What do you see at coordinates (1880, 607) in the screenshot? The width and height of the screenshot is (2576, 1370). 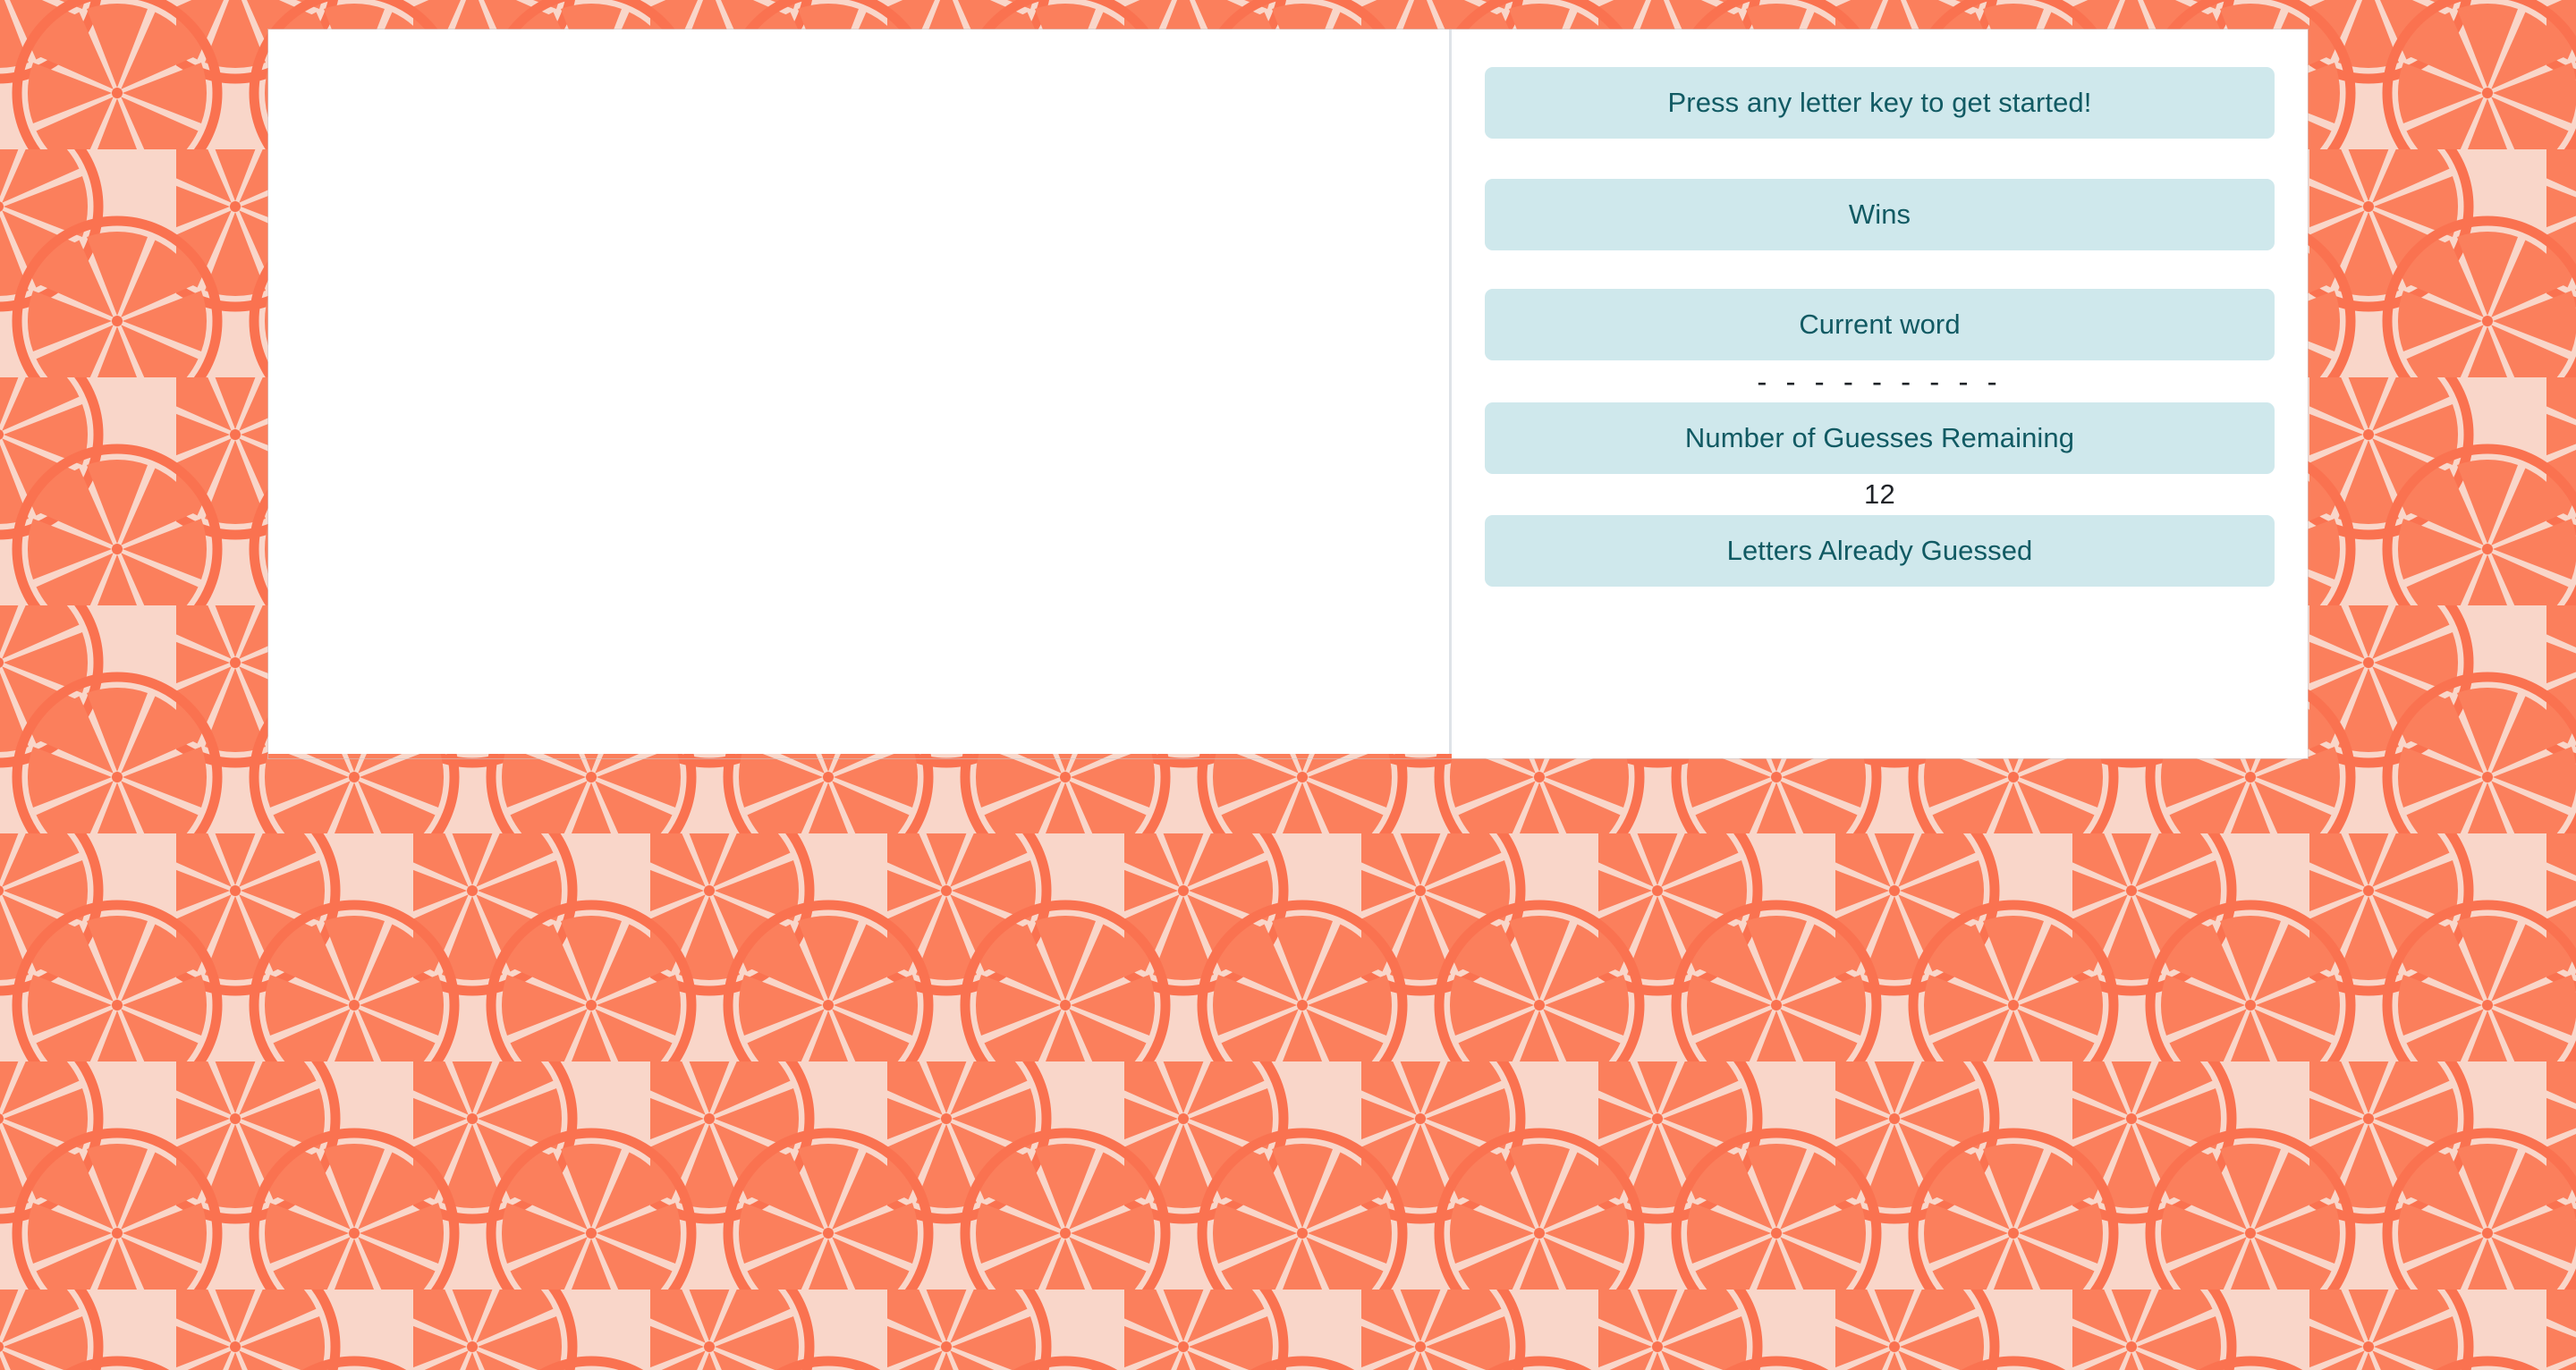 I see `letters-guessed-value` at bounding box center [1880, 607].